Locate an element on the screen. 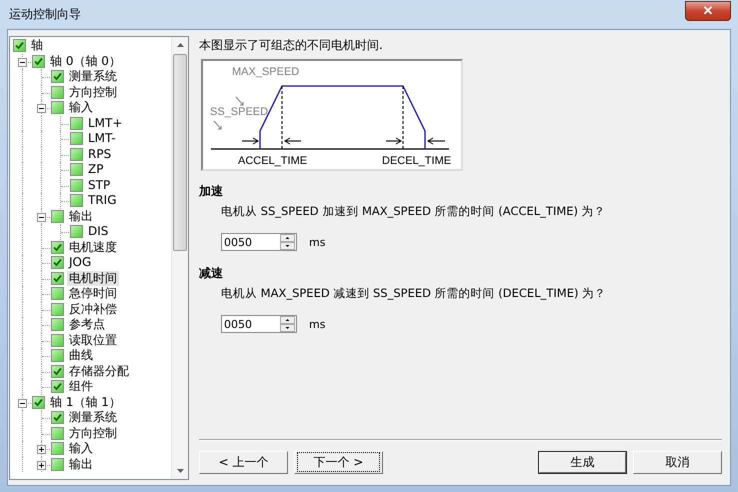 The image size is (738, 492). tree-item: 轴 1（轴 1） is located at coordinates (85, 402).